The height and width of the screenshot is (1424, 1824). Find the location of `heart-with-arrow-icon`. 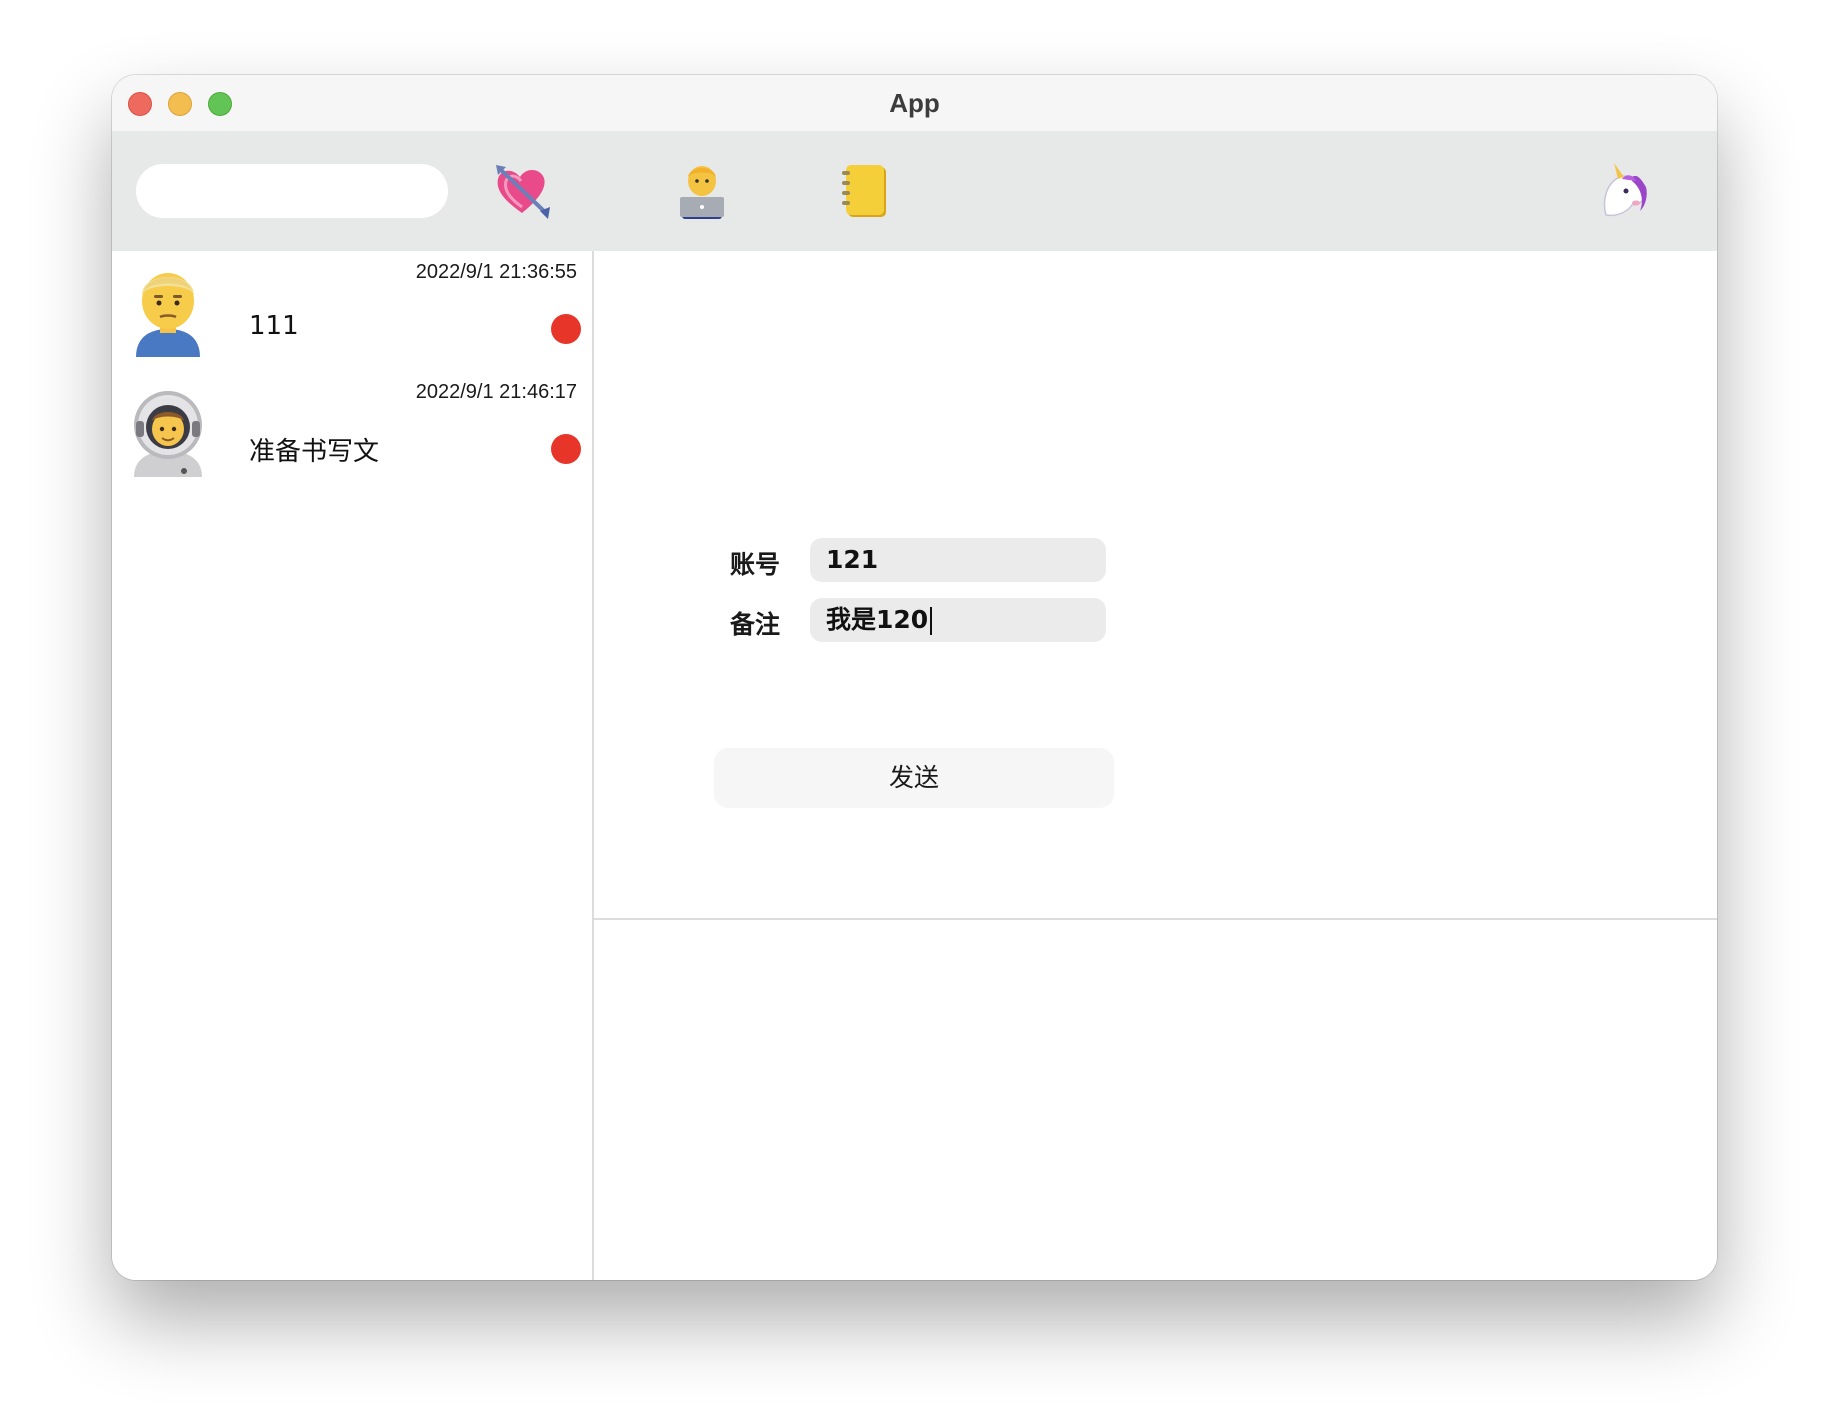

heart-with-arrow-icon is located at coordinates (522, 191).